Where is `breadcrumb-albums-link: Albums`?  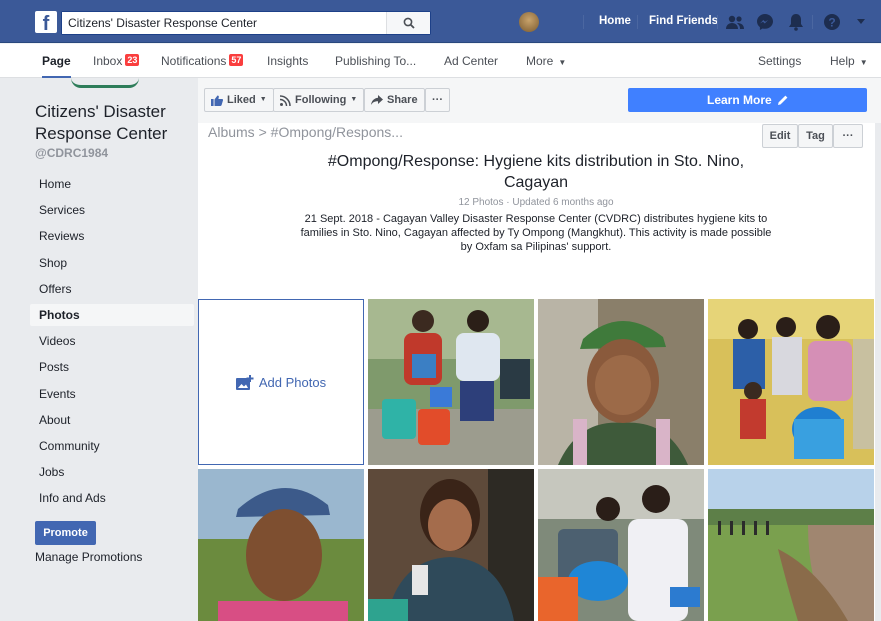
breadcrumb-albums-link: Albums is located at coordinates (231, 132).